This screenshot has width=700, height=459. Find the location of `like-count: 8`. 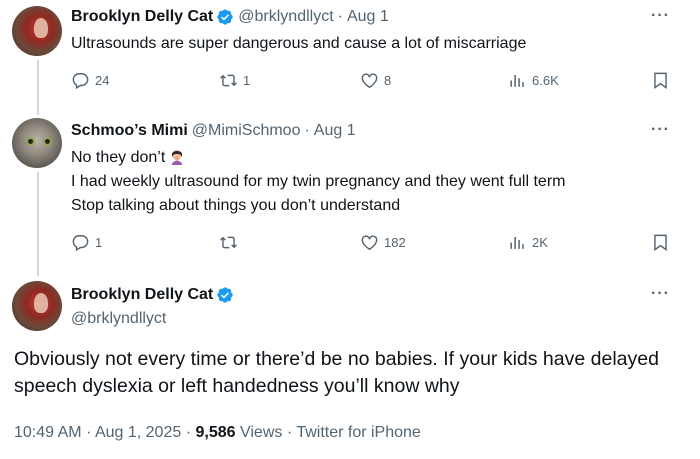

like-count: 8 is located at coordinates (388, 80).